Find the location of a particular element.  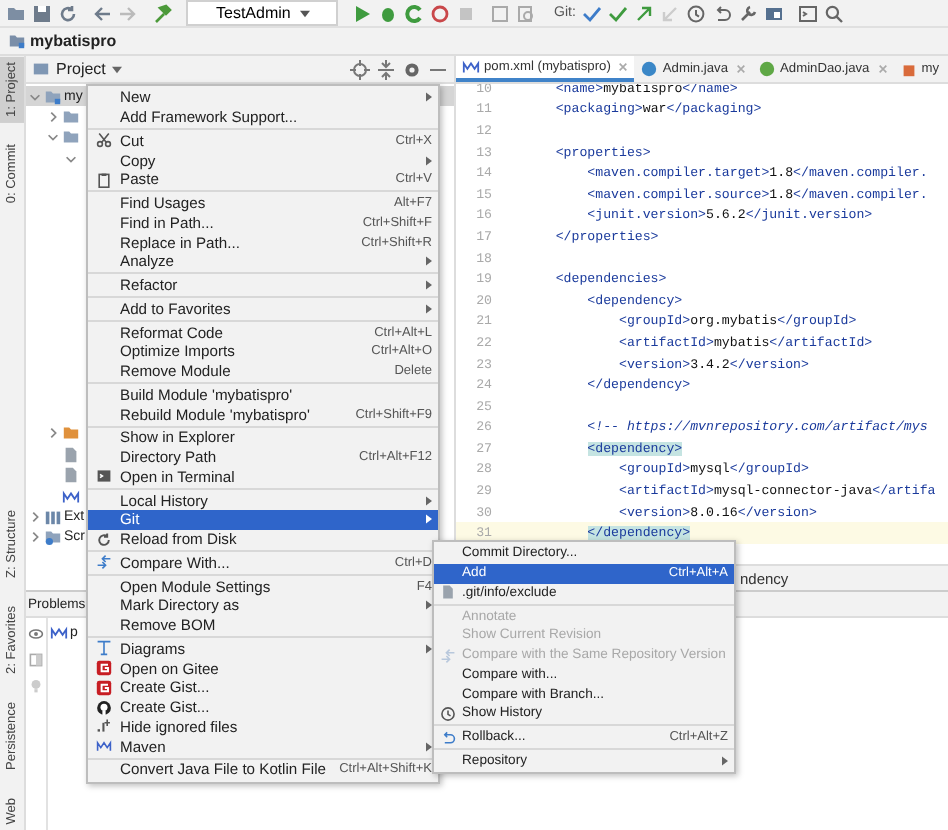

back-arrow-icon is located at coordinates (102, 13).